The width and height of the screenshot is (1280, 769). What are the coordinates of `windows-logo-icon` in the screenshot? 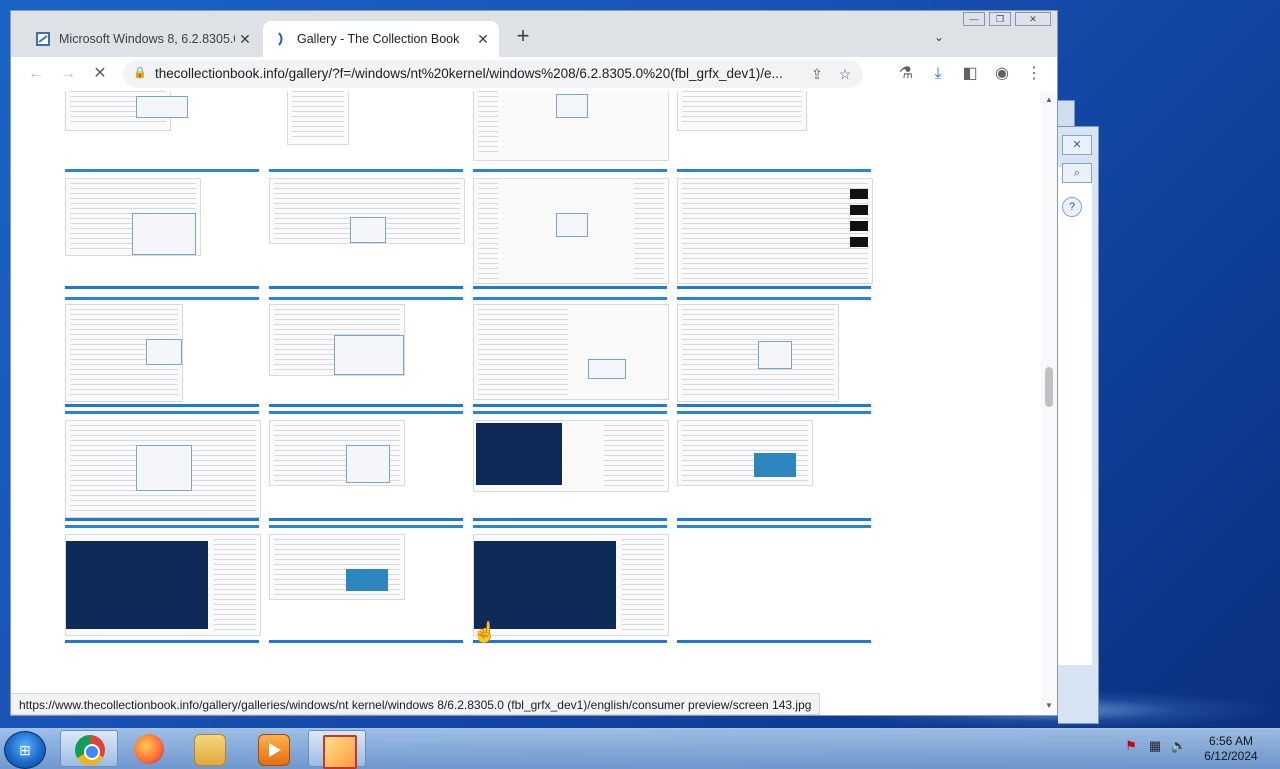 It's located at (43, 39).